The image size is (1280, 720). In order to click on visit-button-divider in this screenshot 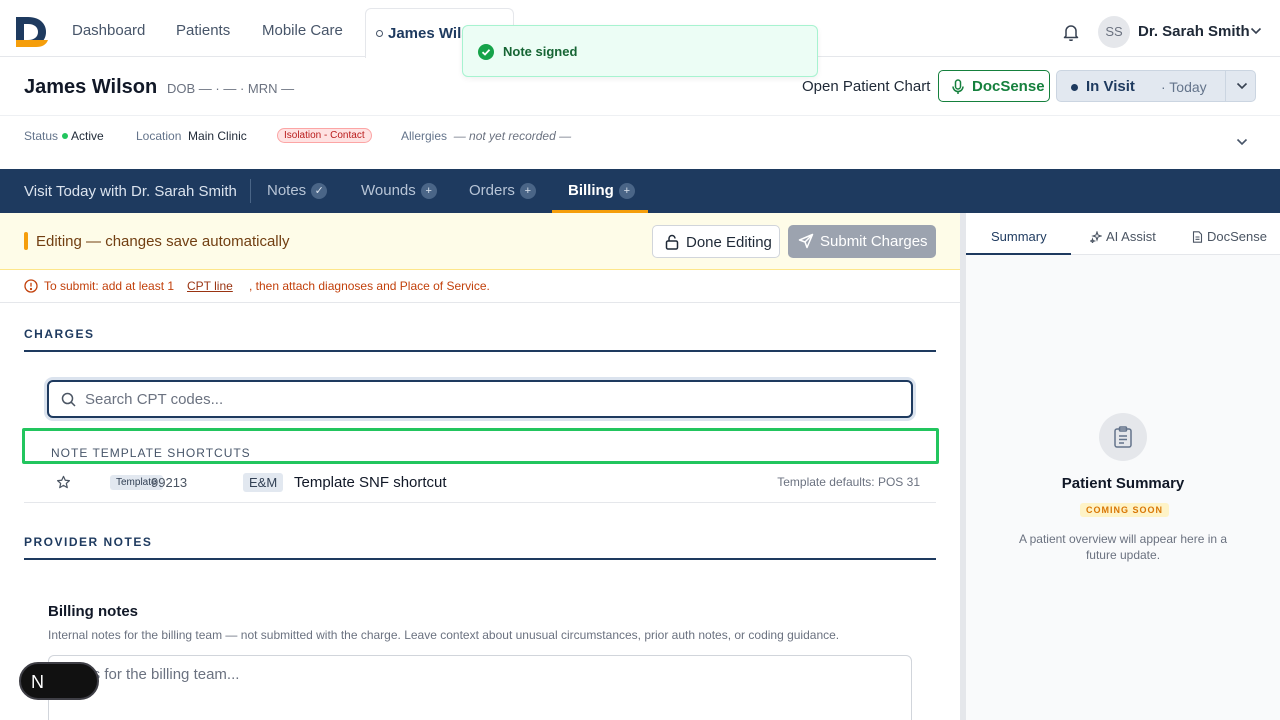, I will do `click(1225, 86)`.